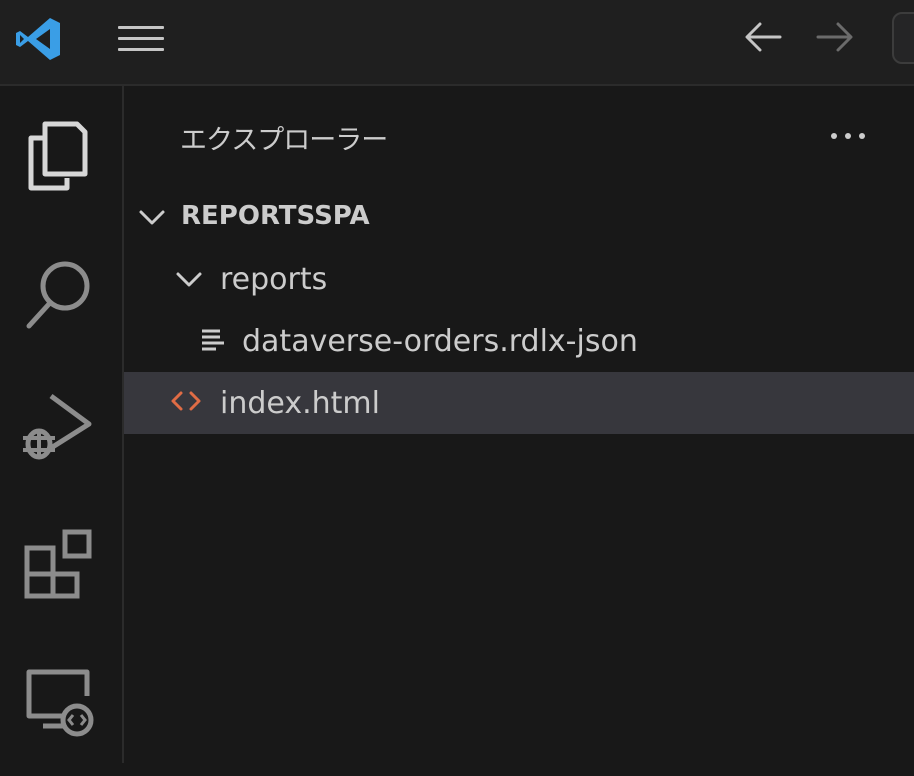 This screenshot has width=914, height=776. What do you see at coordinates (186, 401) in the screenshot?
I see `html-code-icon` at bounding box center [186, 401].